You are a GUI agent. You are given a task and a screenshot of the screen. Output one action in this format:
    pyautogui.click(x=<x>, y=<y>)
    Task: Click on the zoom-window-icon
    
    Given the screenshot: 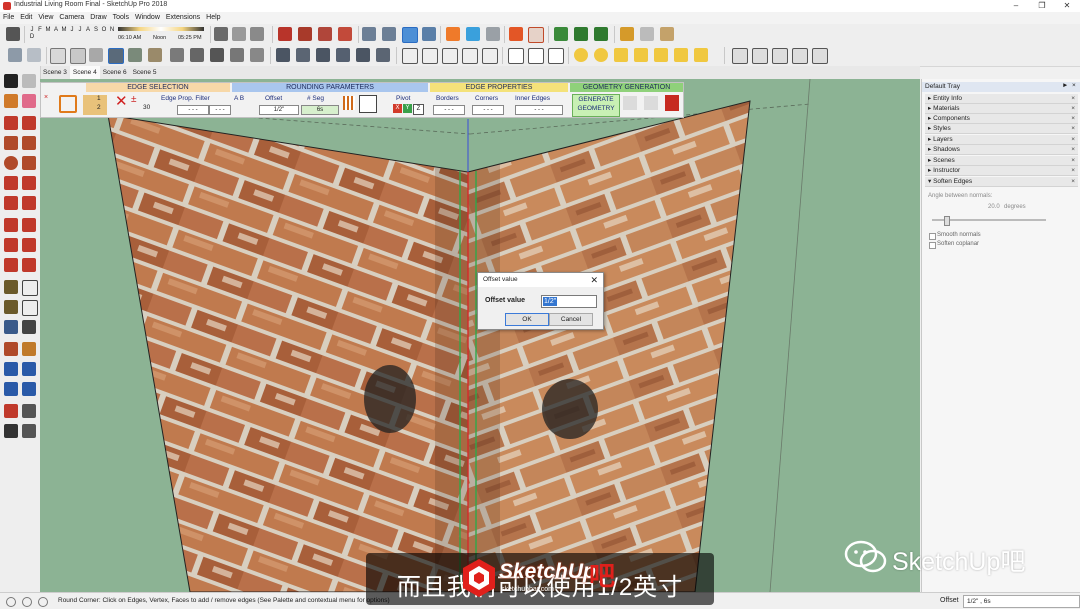 What is the action you would take?
    pyautogui.click(x=29, y=369)
    